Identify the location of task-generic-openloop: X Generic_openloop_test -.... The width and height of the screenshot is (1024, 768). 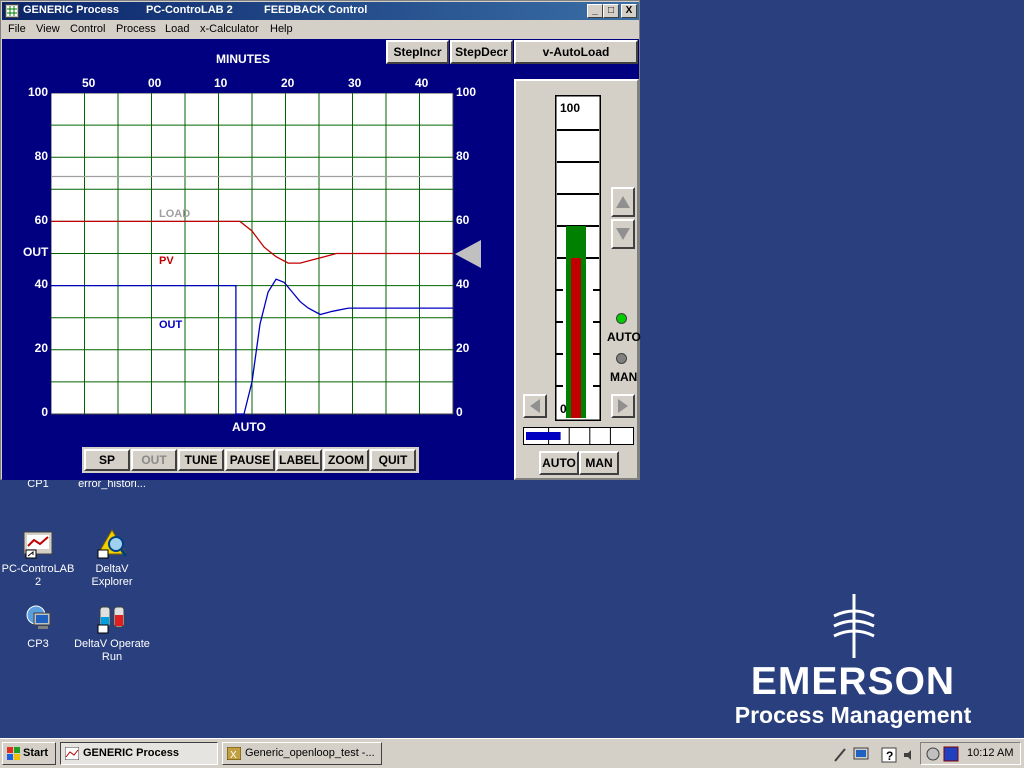
(302, 753).